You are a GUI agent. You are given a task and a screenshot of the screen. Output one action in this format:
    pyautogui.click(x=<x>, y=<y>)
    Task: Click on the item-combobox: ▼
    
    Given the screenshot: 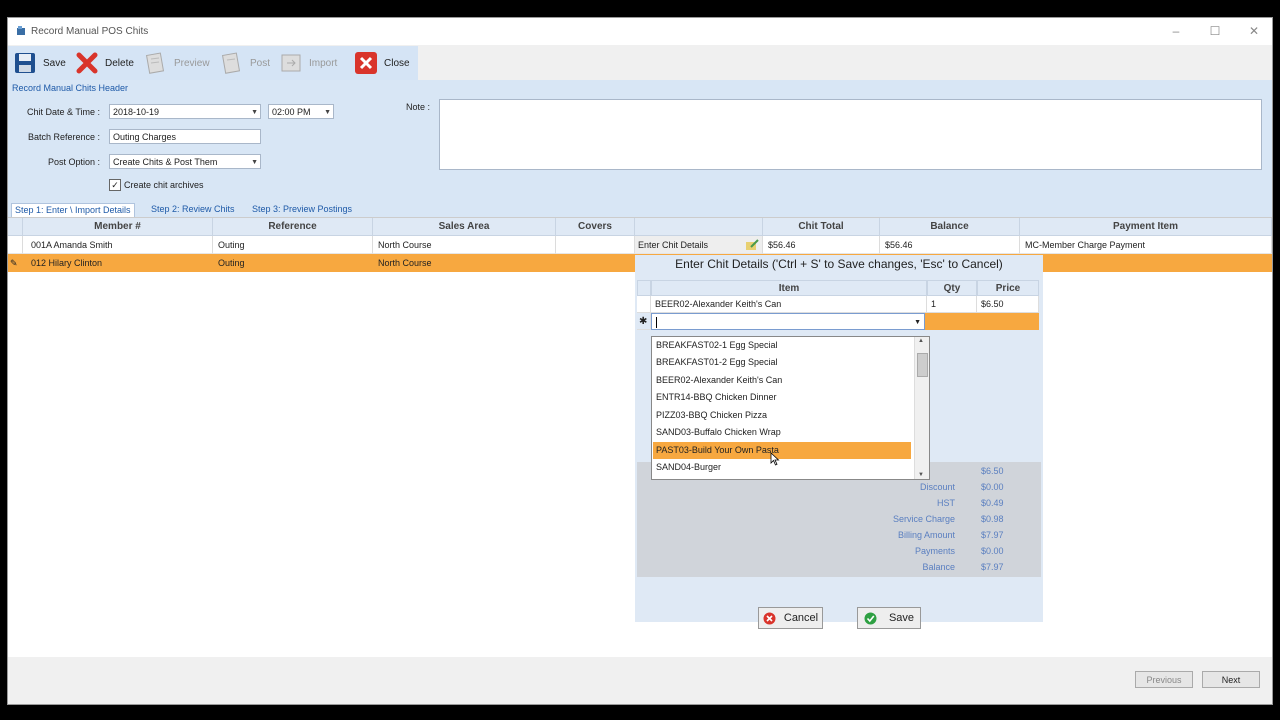 What is the action you would take?
    pyautogui.click(x=788, y=321)
    